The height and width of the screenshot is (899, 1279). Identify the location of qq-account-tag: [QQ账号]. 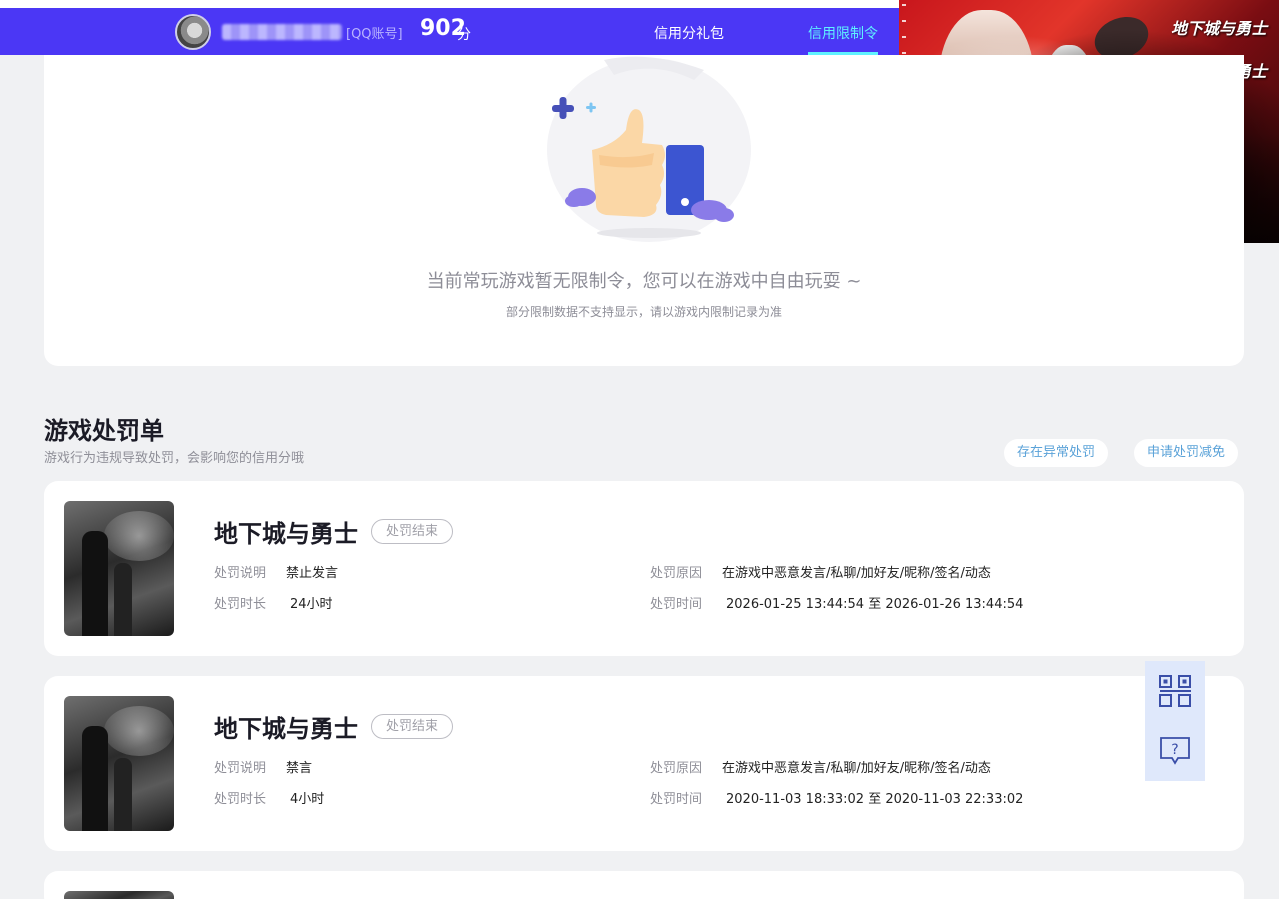
(374, 34).